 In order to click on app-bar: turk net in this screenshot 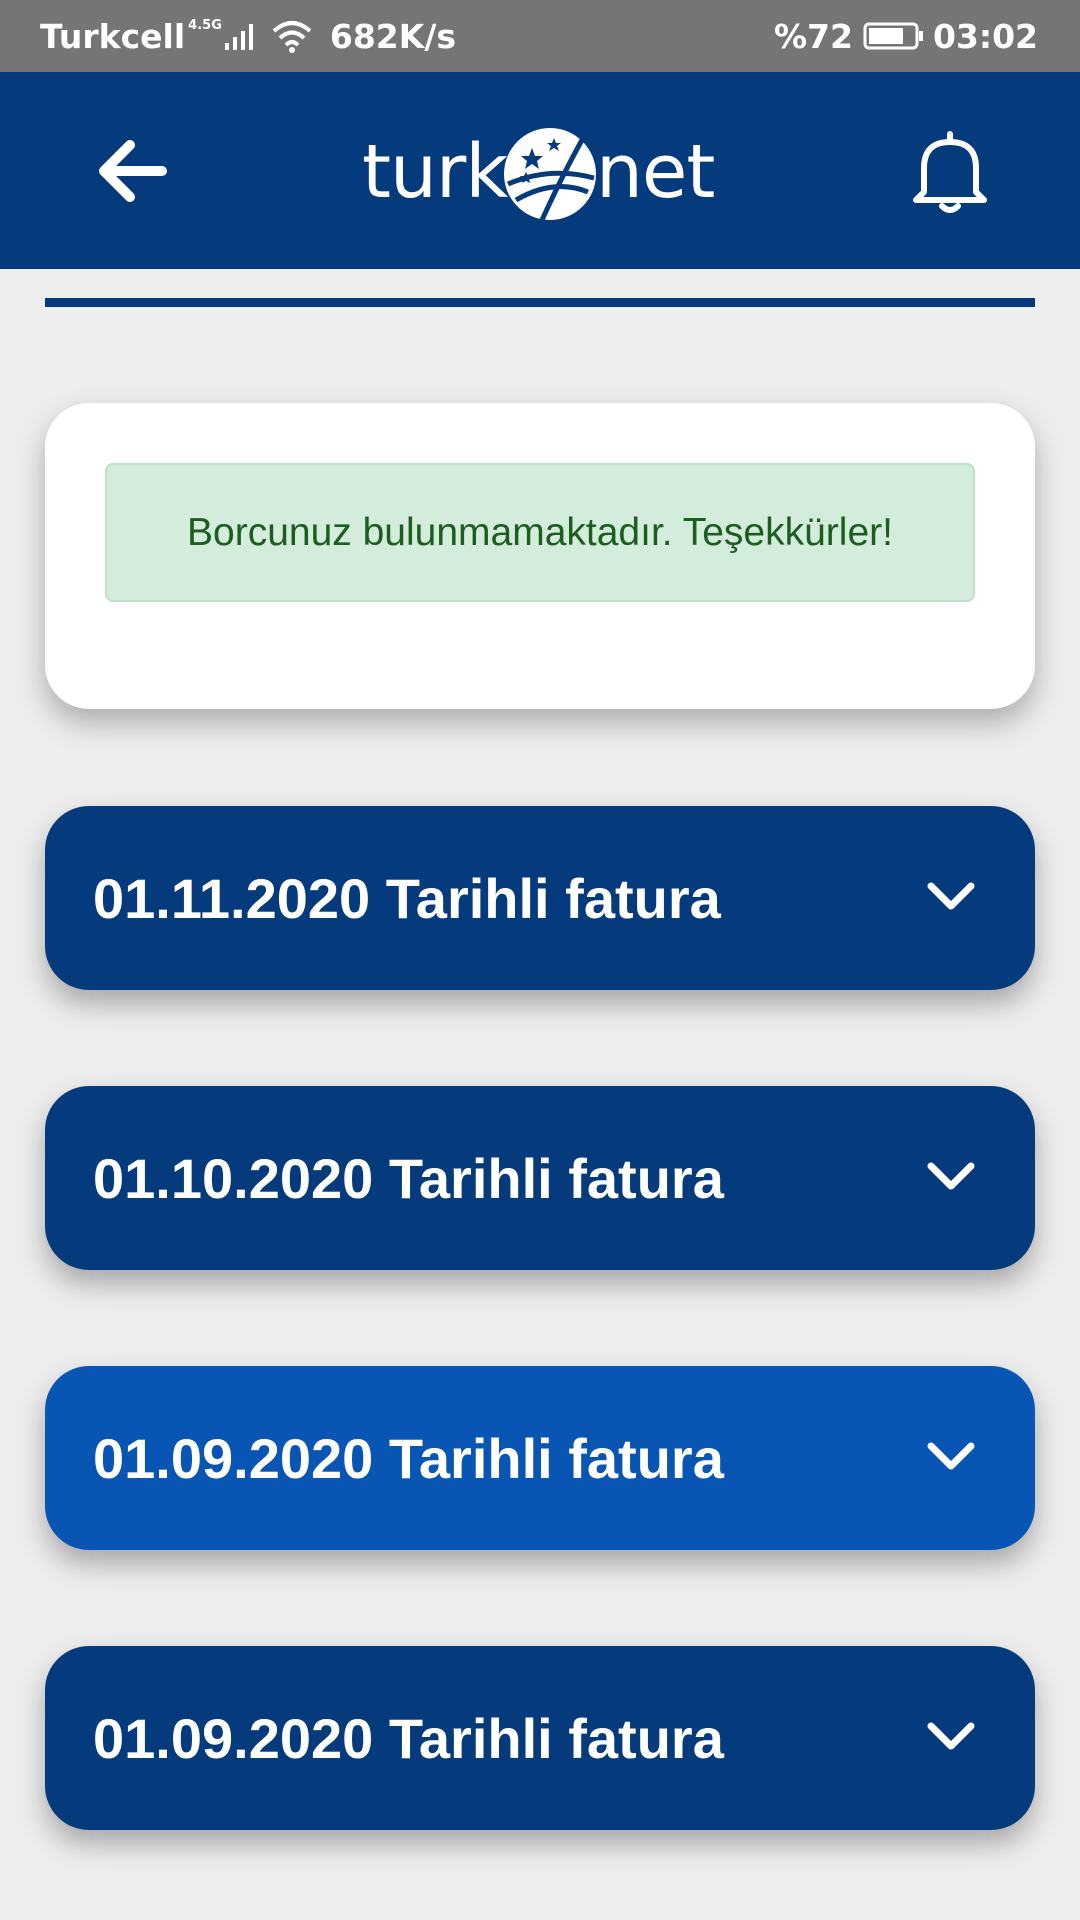, I will do `click(540, 170)`.